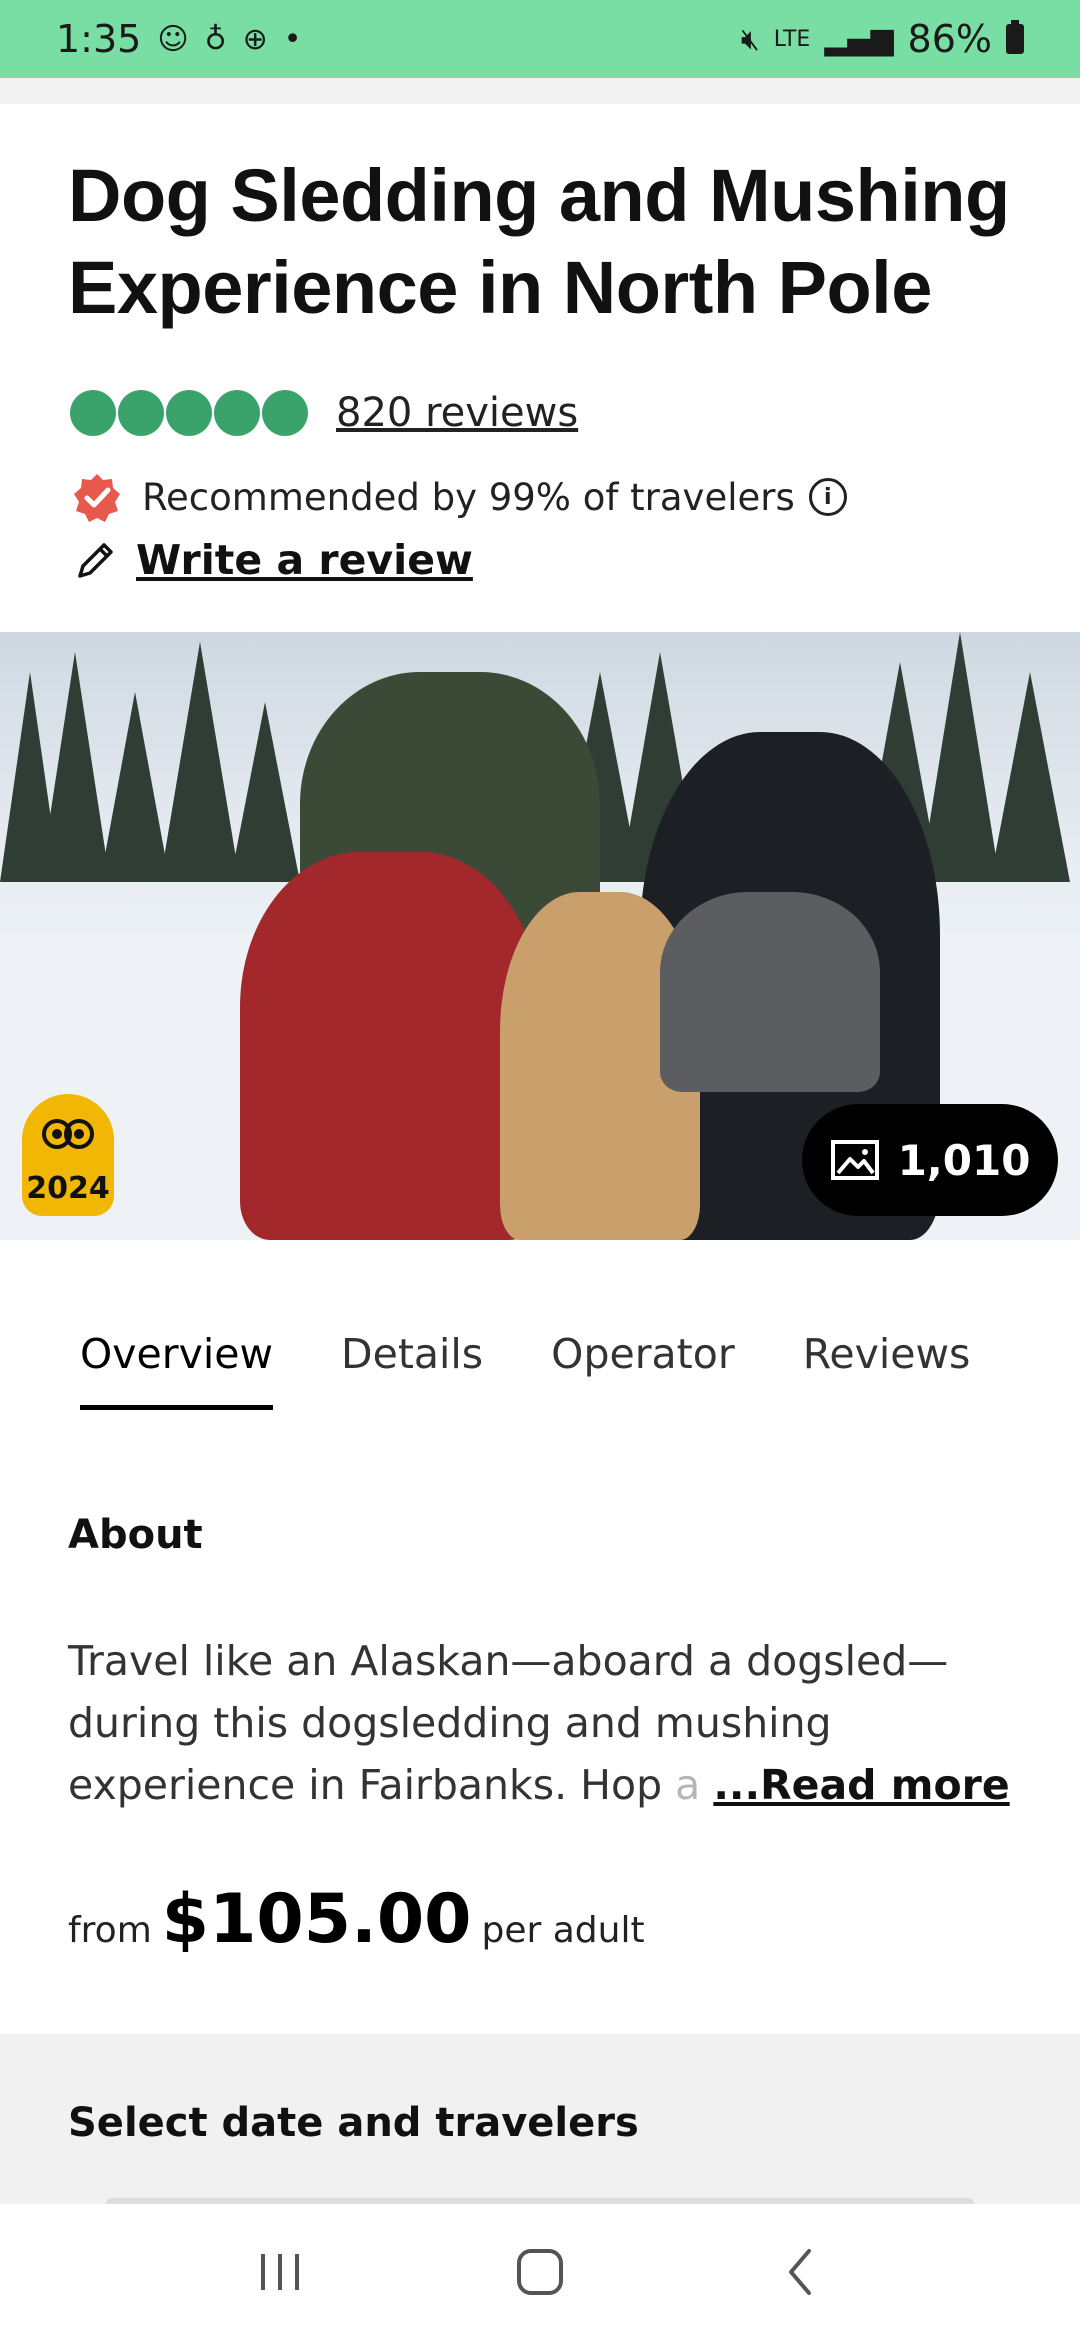 This screenshot has width=1080, height=2340. What do you see at coordinates (688, 1785) in the screenshot?
I see `about-text-faded: a` at bounding box center [688, 1785].